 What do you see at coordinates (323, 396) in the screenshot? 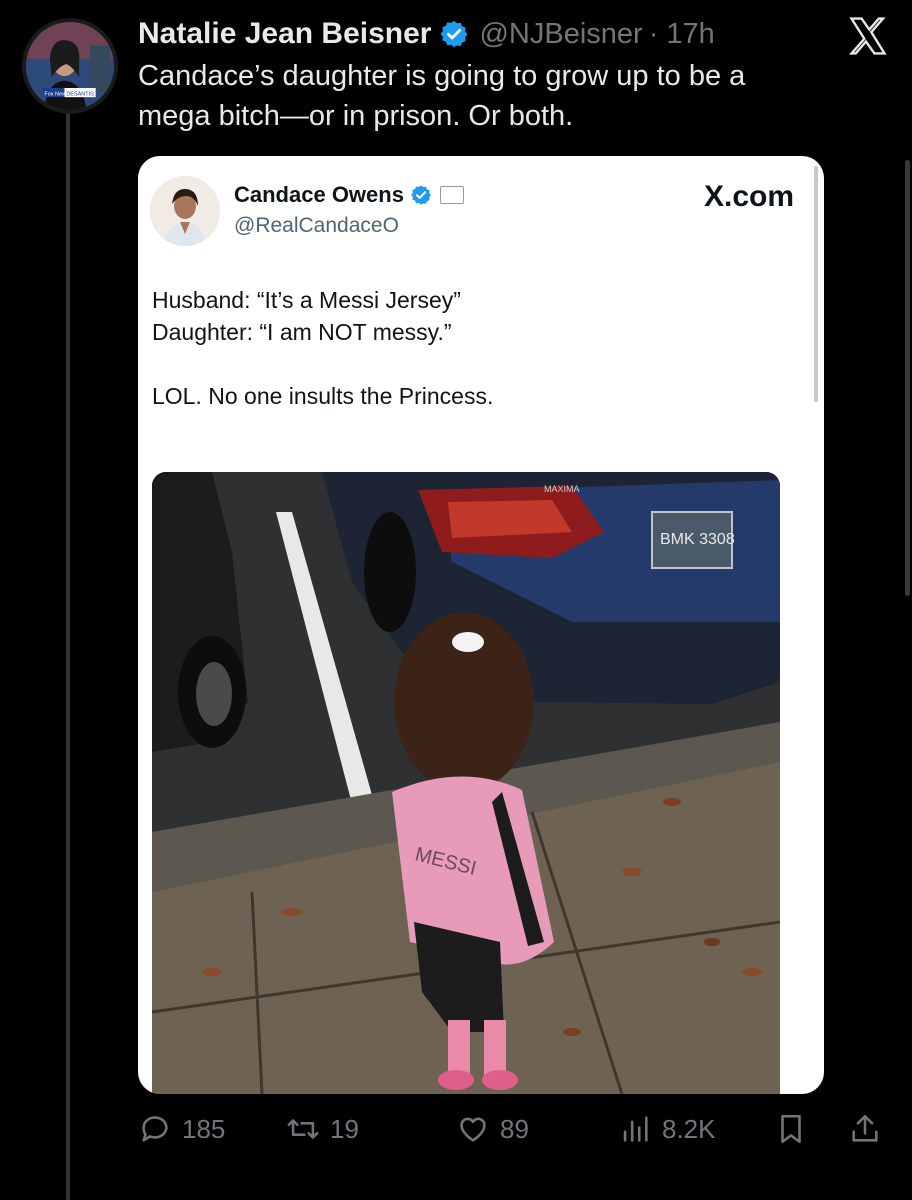
I see `quoted-text-line: LOL. No one insults the Princess.` at bounding box center [323, 396].